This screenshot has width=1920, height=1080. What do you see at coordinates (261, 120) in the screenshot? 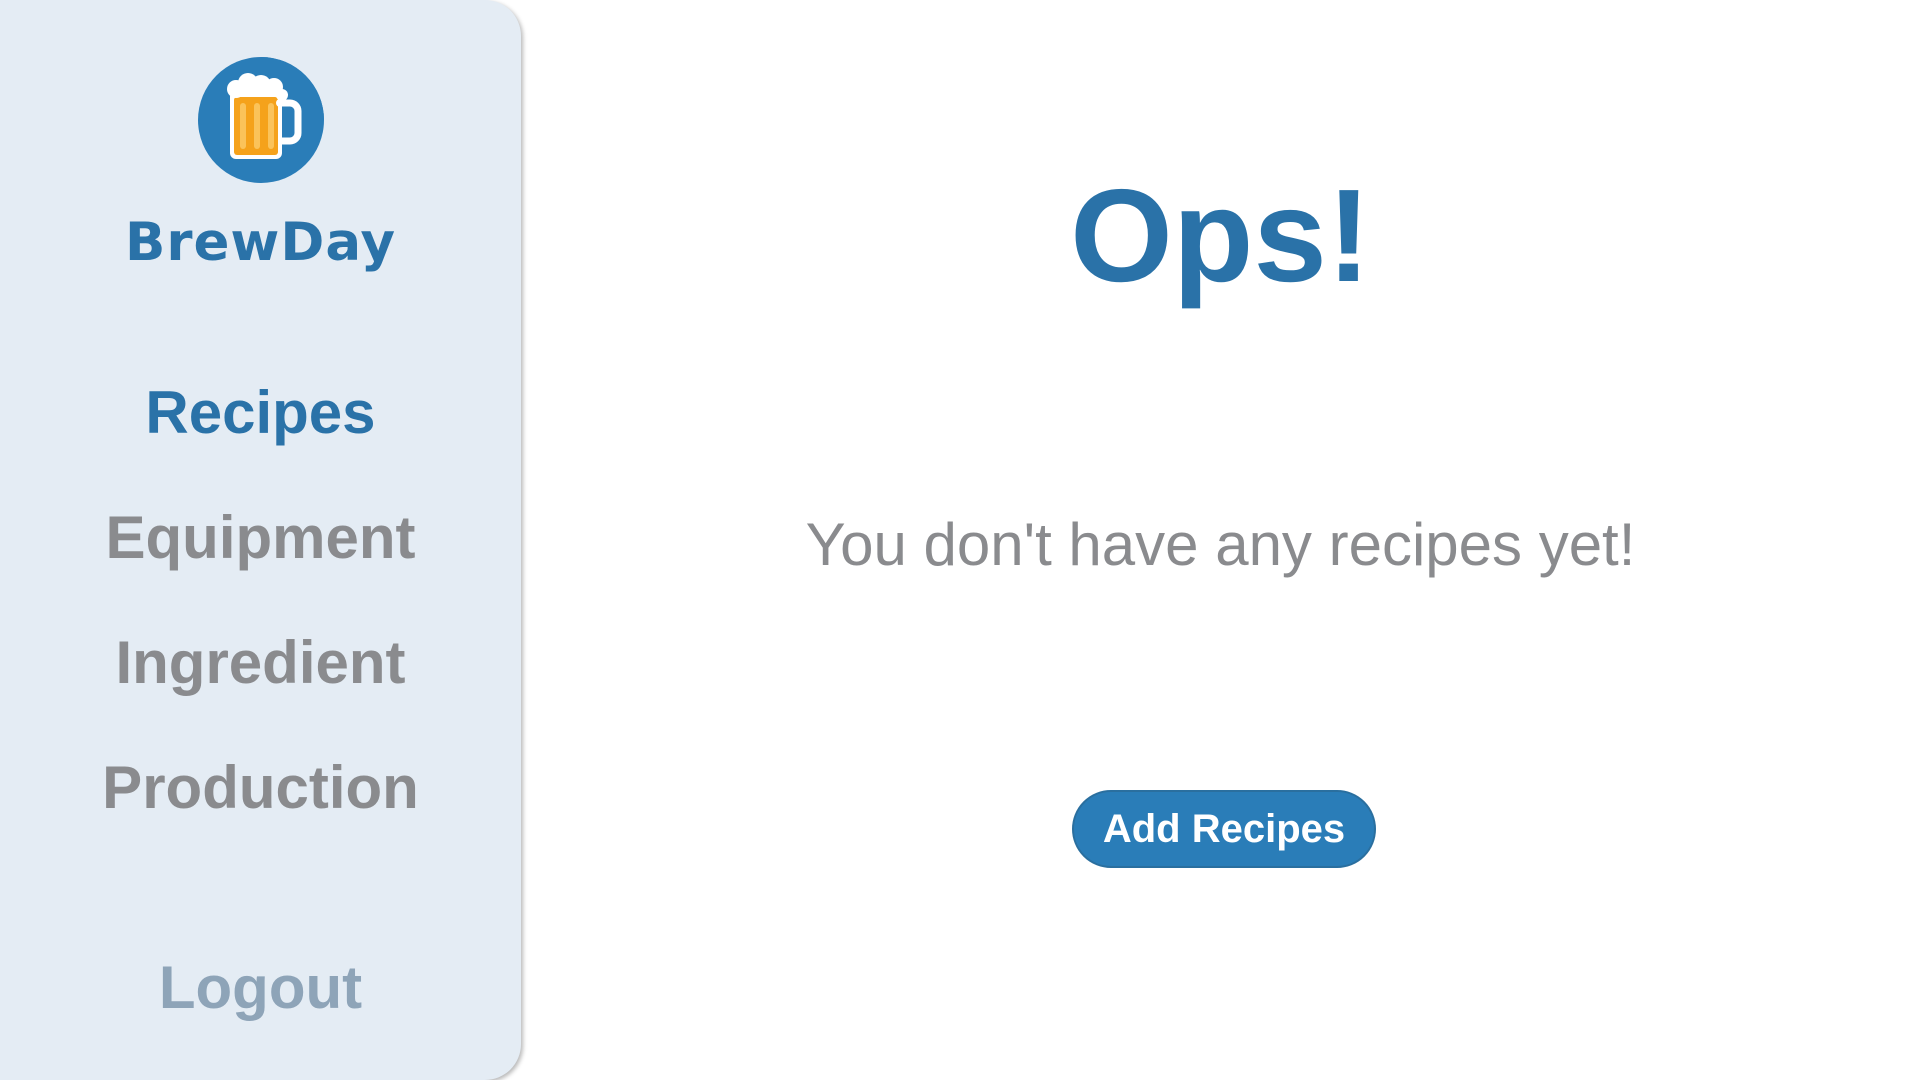
I see `beer-mug-icon` at bounding box center [261, 120].